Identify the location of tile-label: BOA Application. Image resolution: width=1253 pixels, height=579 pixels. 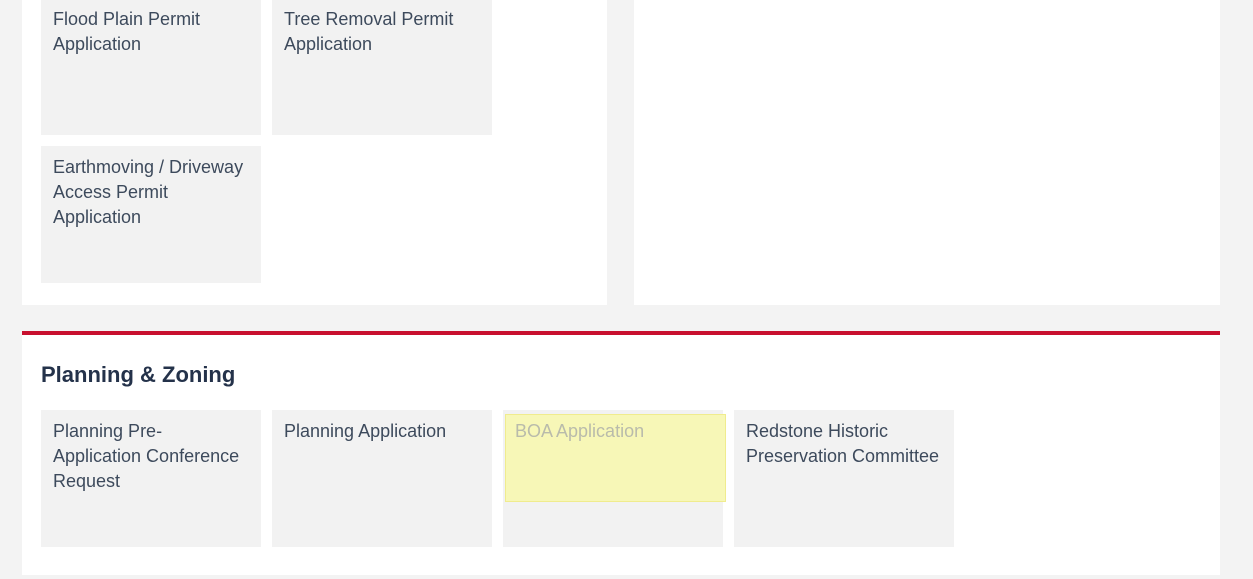
(580, 431).